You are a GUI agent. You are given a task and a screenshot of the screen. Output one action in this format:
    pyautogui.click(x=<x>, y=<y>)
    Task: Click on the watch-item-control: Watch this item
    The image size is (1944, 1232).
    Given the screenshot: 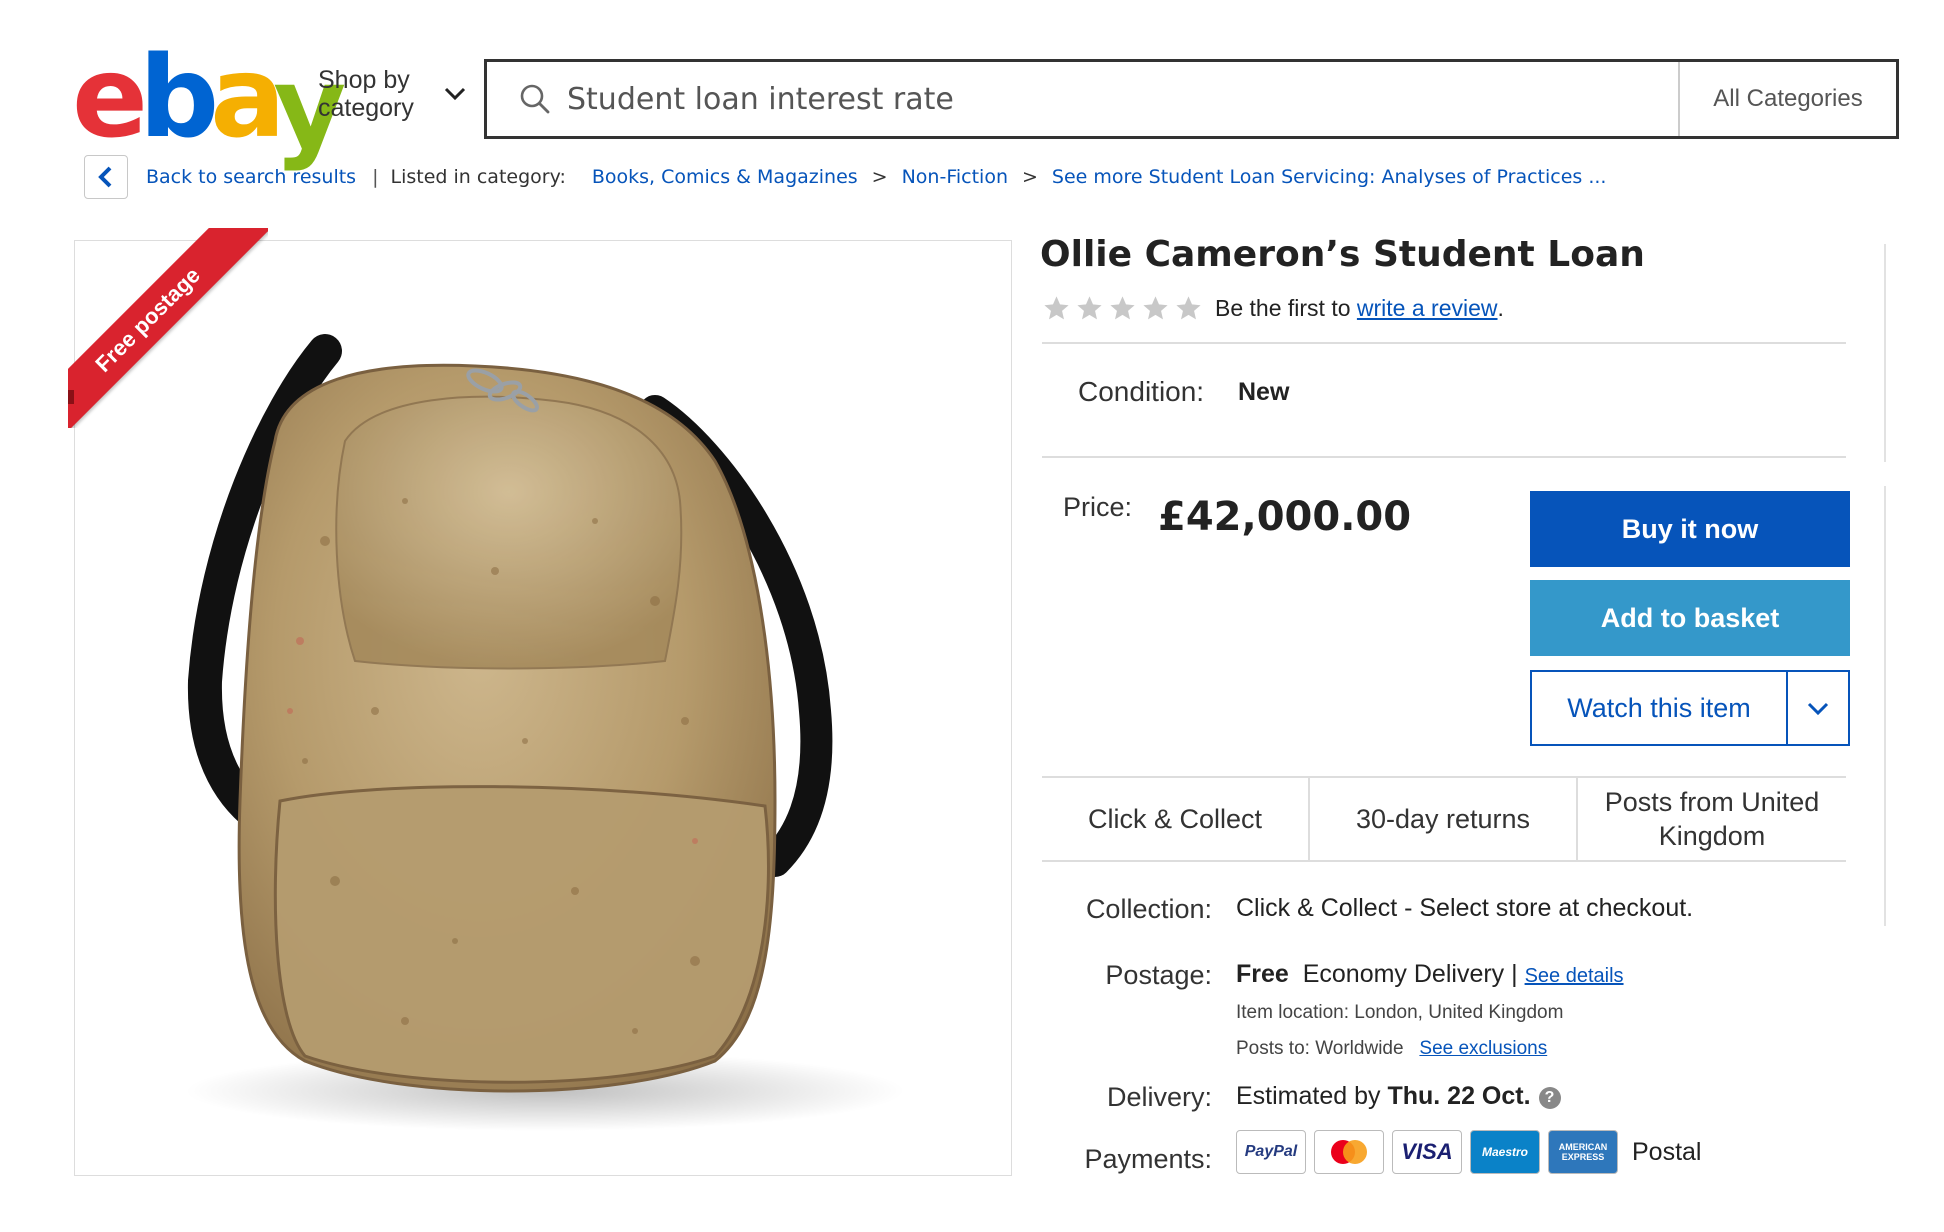 What is the action you would take?
    pyautogui.click(x=1690, y=708)
    